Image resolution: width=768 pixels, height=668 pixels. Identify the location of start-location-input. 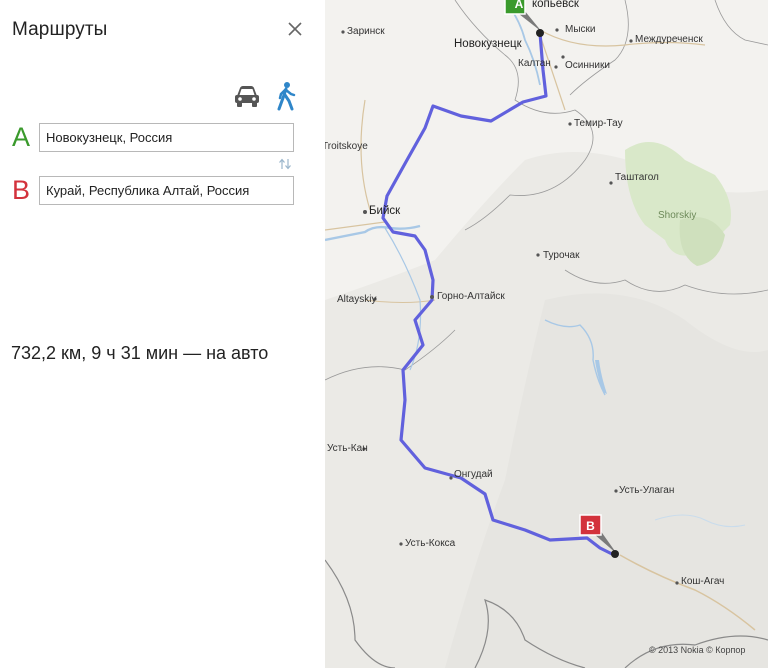
(166, 137).